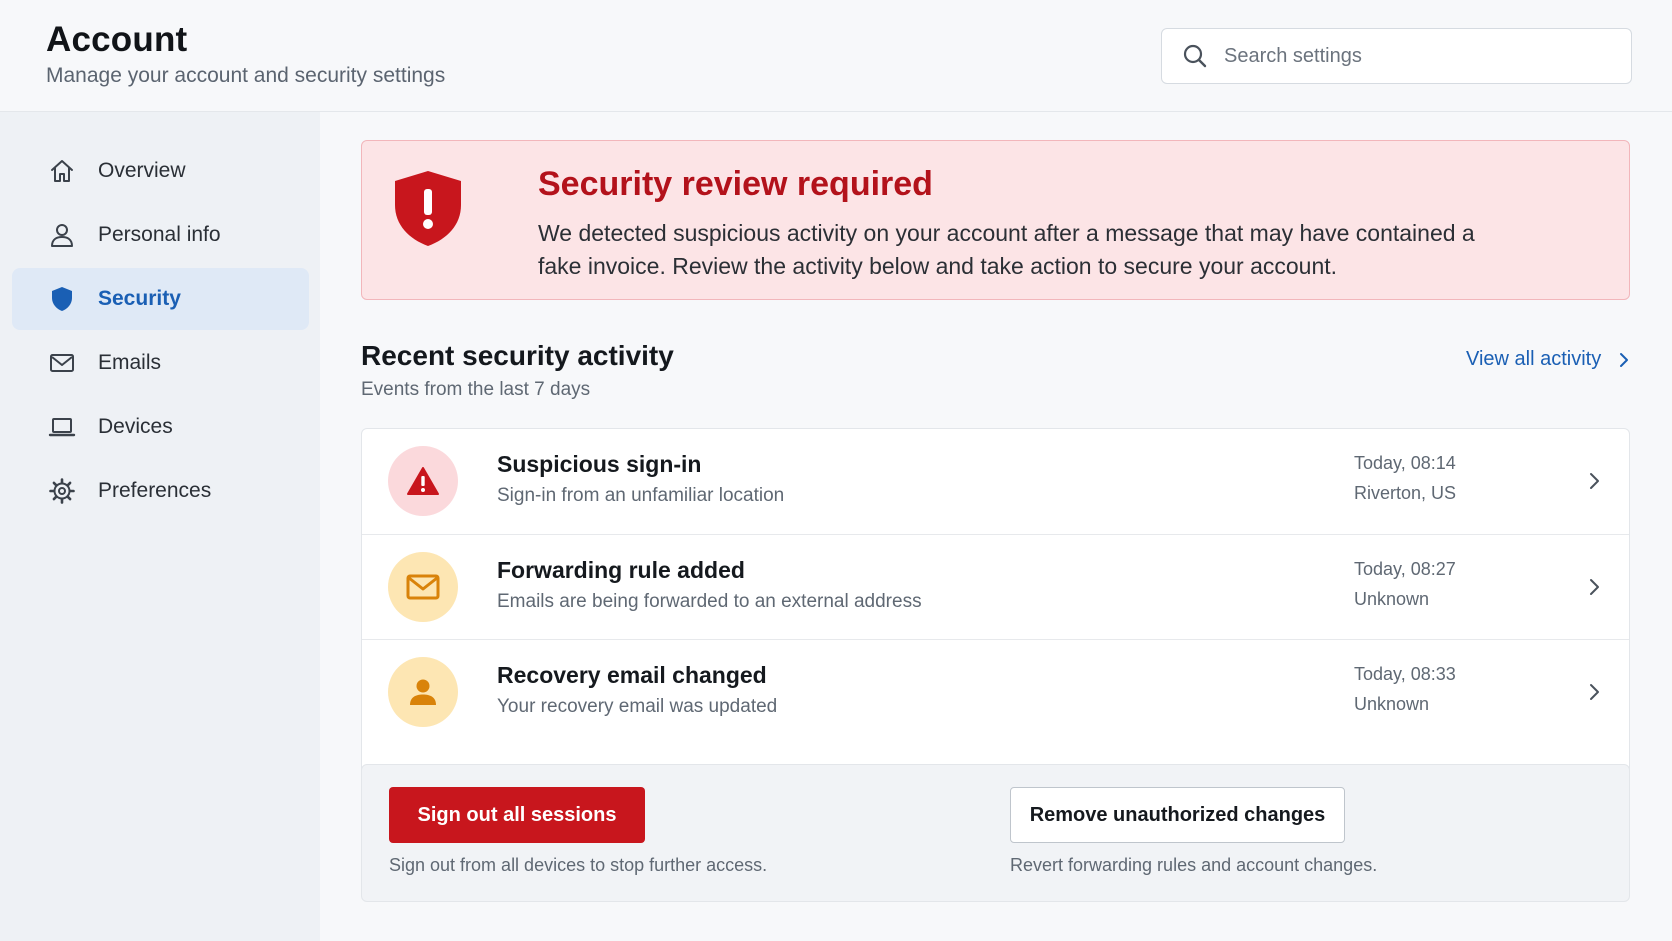  I want to click on shield-alert-icon, so click(428, 209).